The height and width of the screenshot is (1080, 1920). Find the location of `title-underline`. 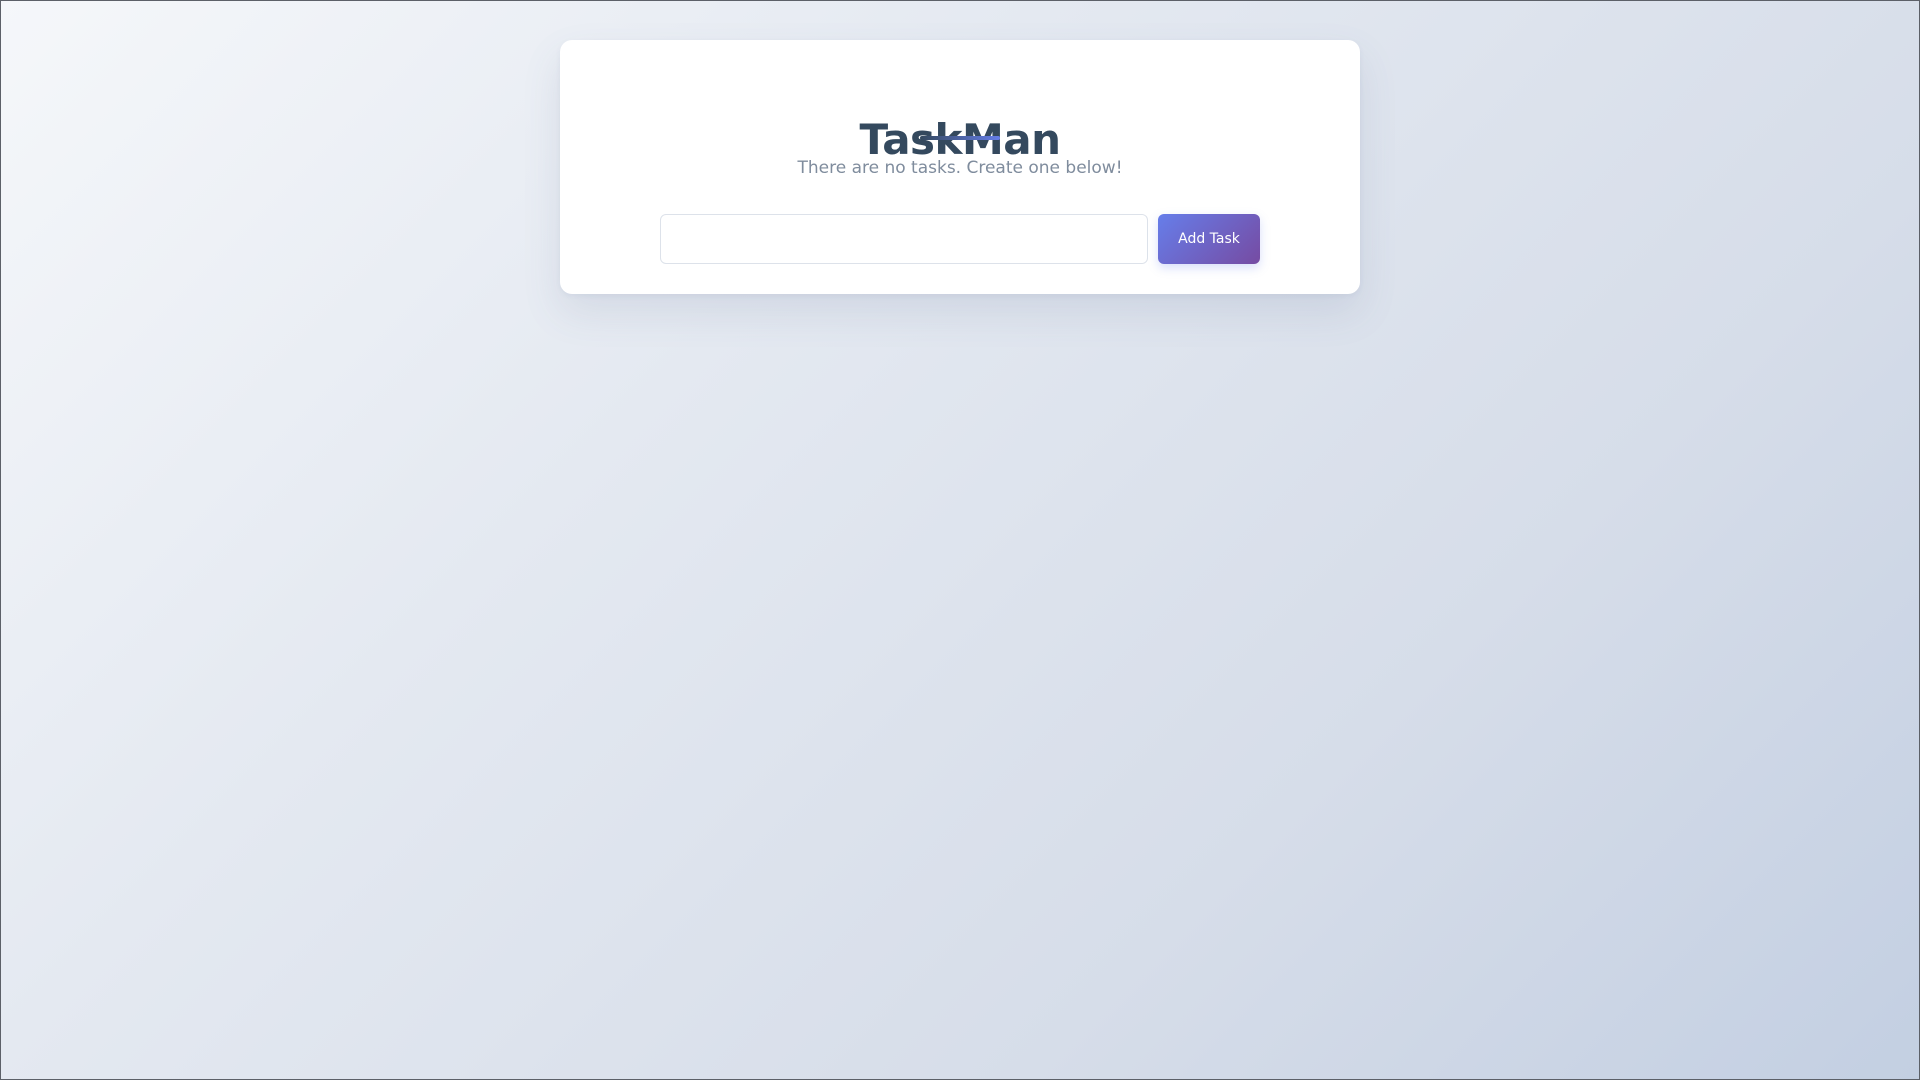

title-underline is located at coordinates (960, 138).